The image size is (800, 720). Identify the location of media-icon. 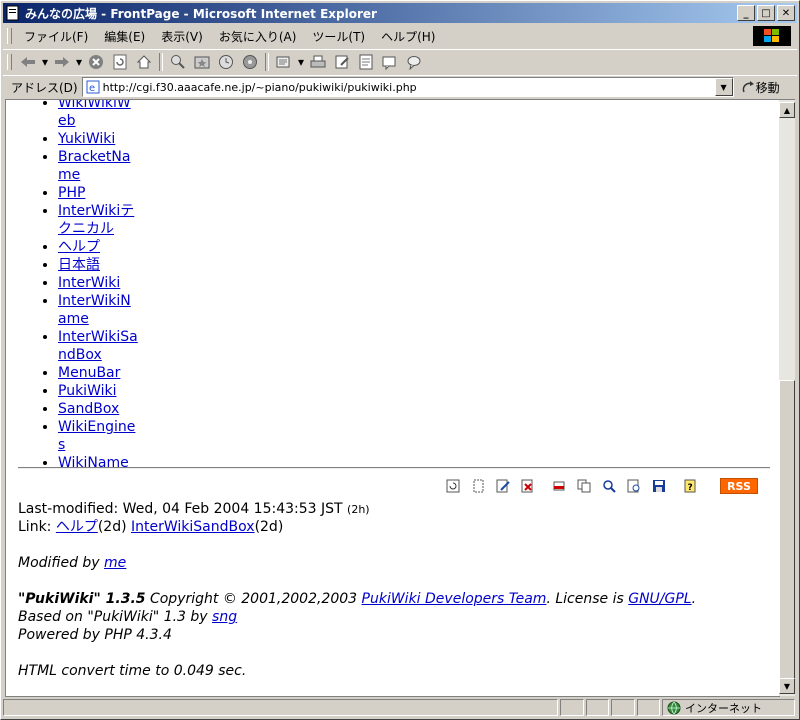
(250, 62).